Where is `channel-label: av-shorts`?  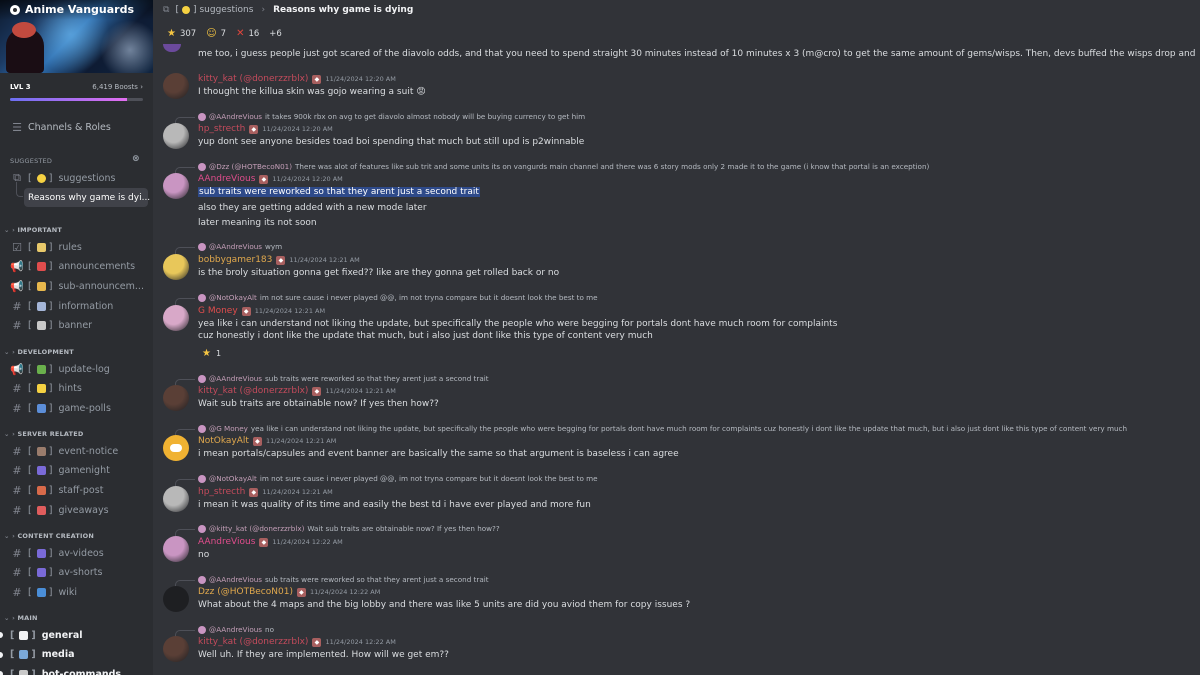 channel-label: av-shorts is located at coordinates (80, 573).